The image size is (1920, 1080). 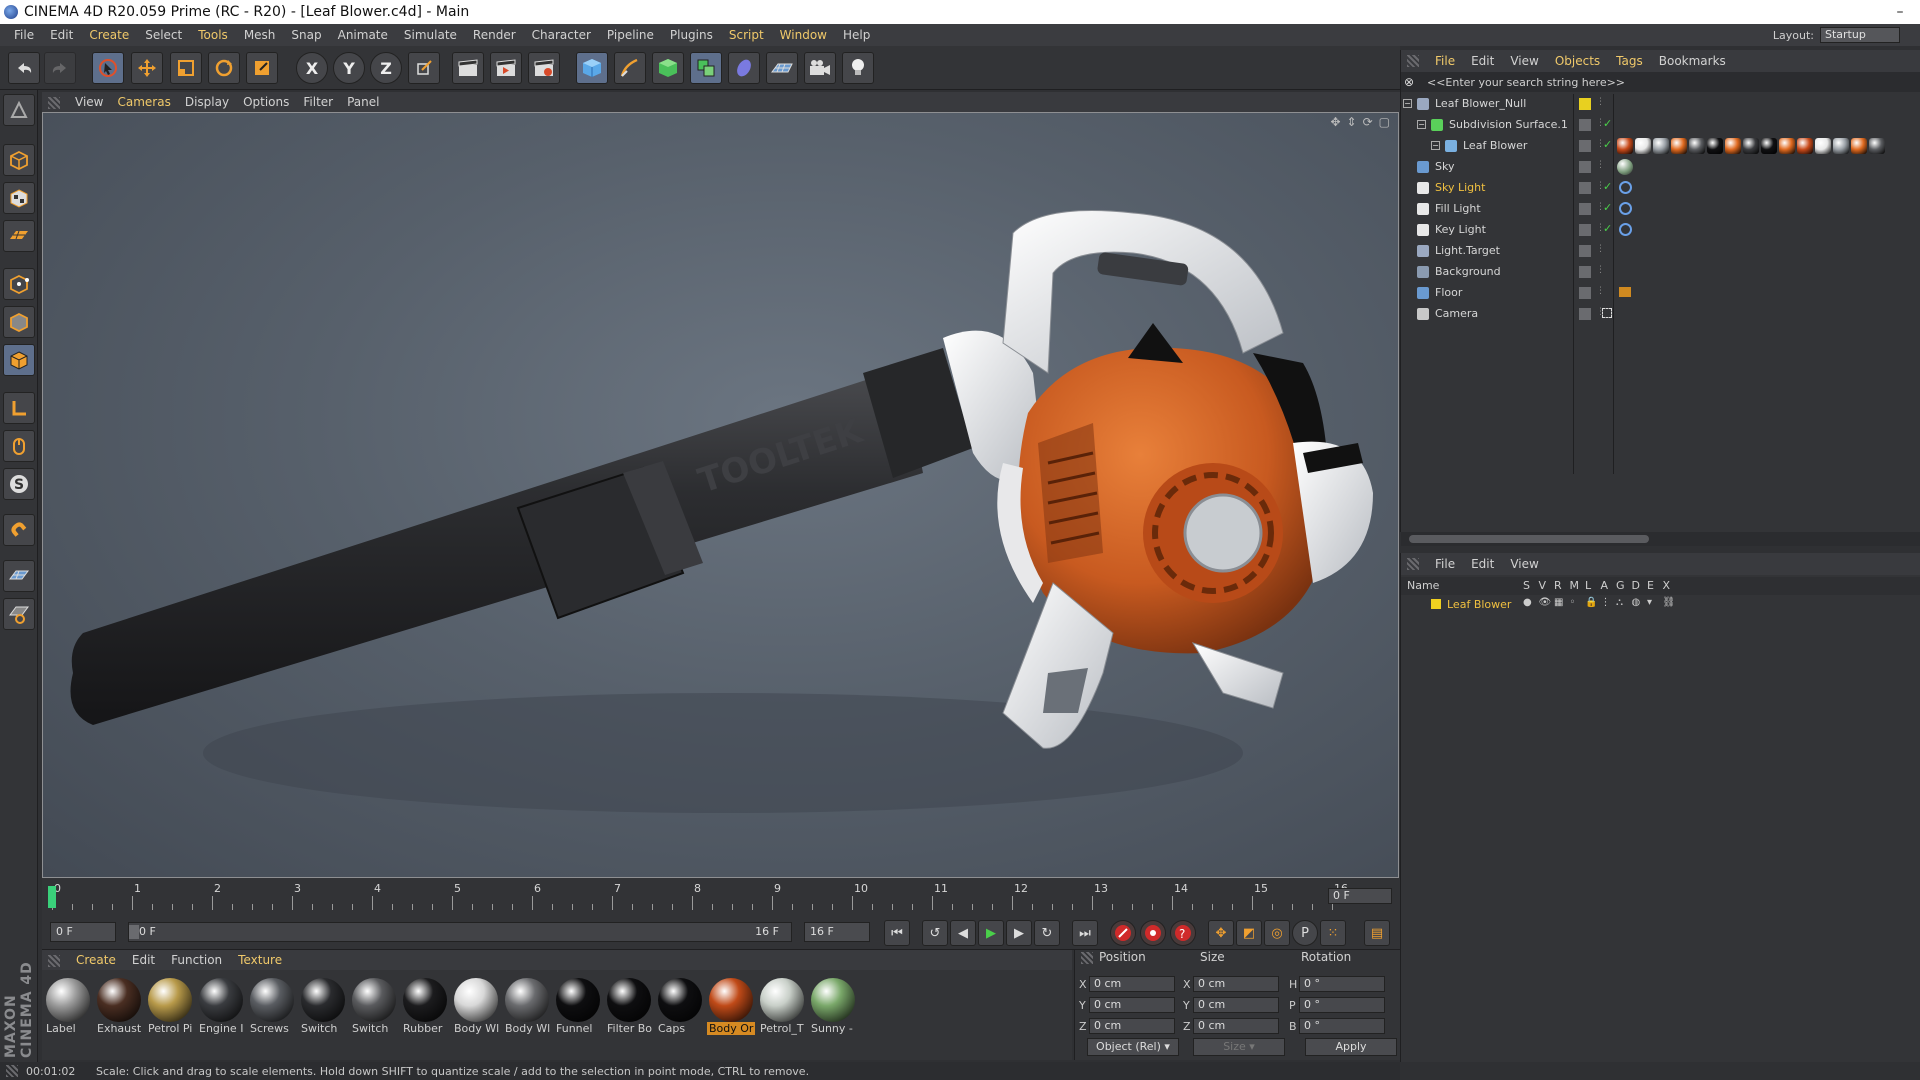 I want to click on menu-simulate: Simulate, so click(x=430, y=35).